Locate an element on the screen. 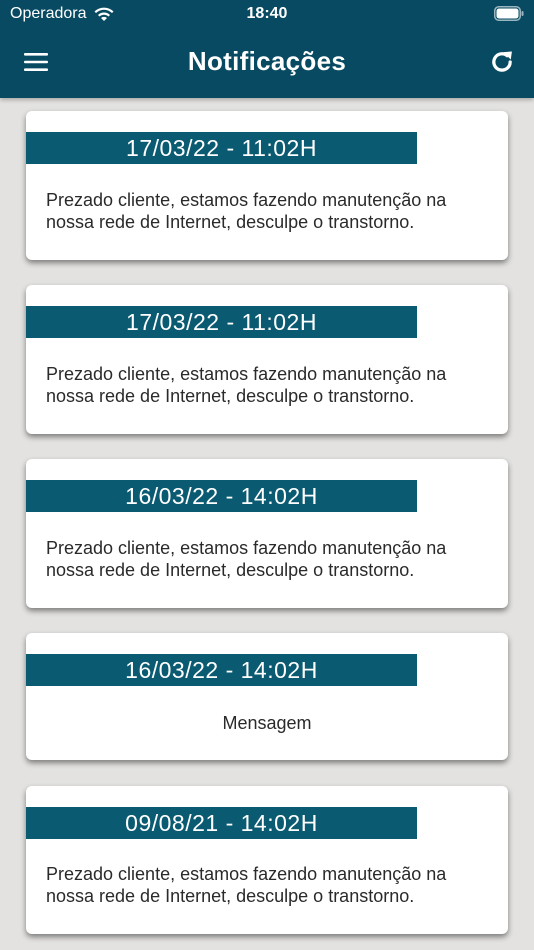 The height and width of the screenshot is (950, 534). app-header: Operadora 18:40 Notificações is located at coordinates (267, 49).